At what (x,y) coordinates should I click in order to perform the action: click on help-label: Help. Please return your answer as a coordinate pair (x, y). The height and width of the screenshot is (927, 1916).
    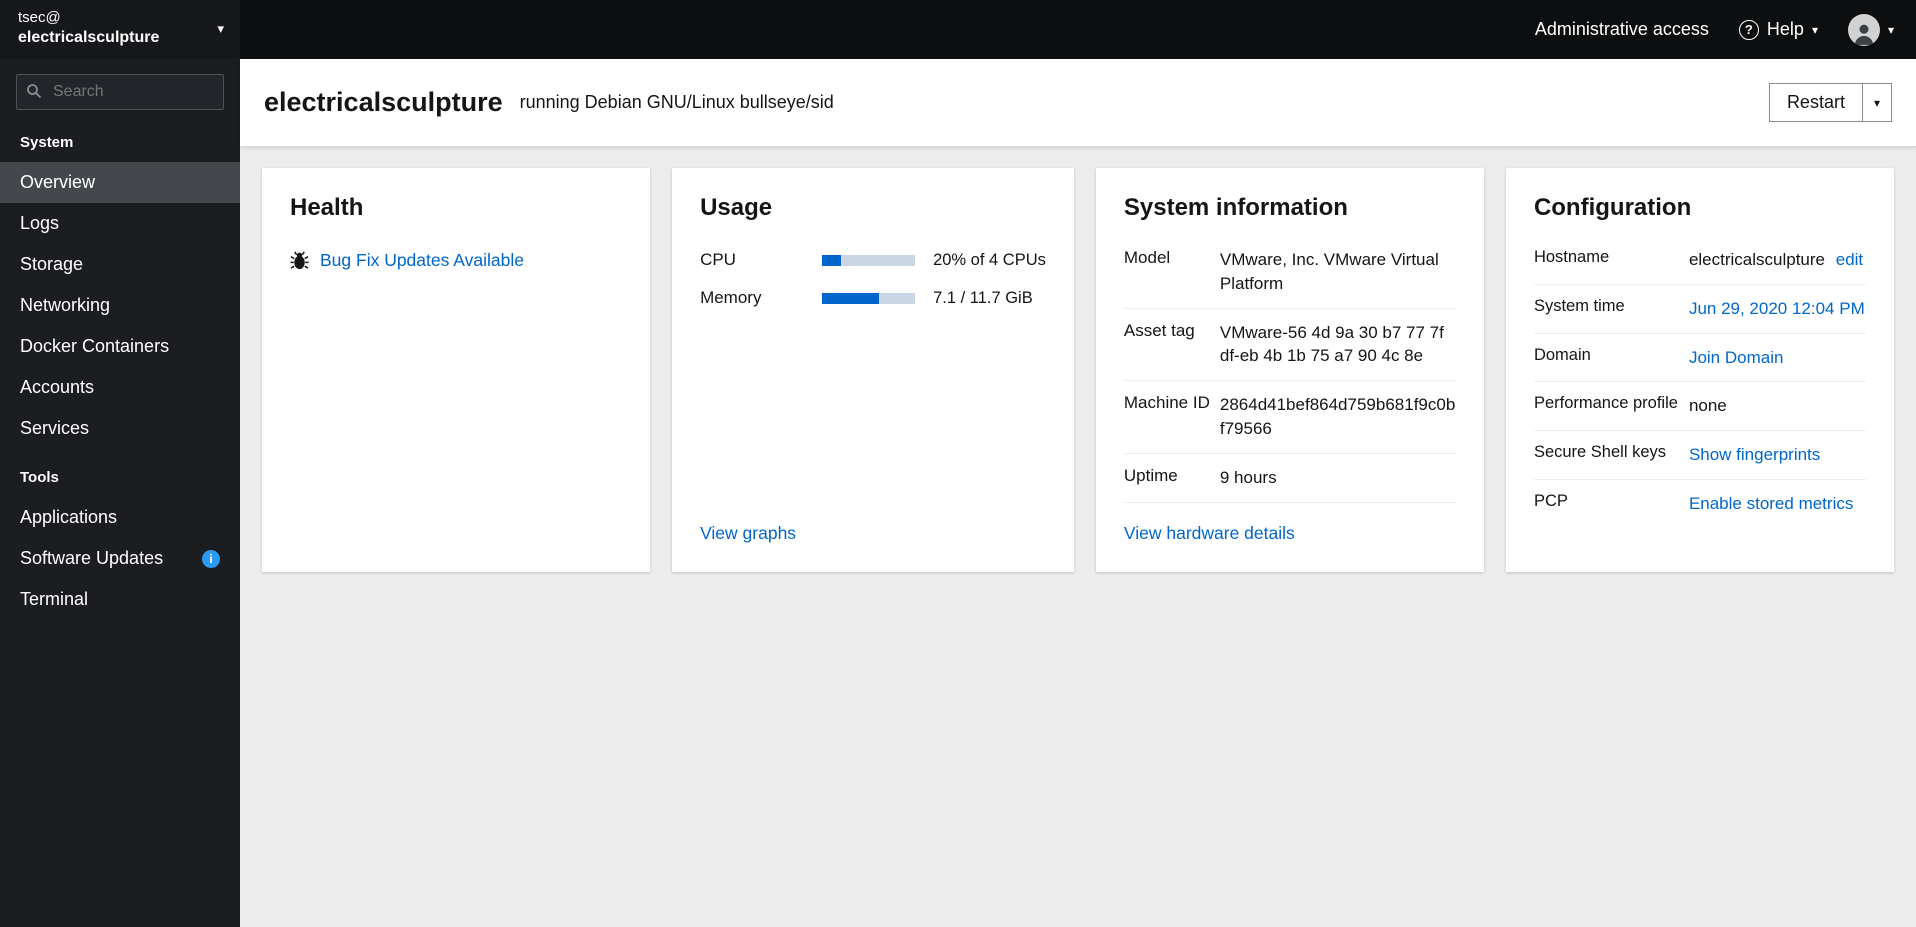
    Looking at the image, I should click on (1785, 29).